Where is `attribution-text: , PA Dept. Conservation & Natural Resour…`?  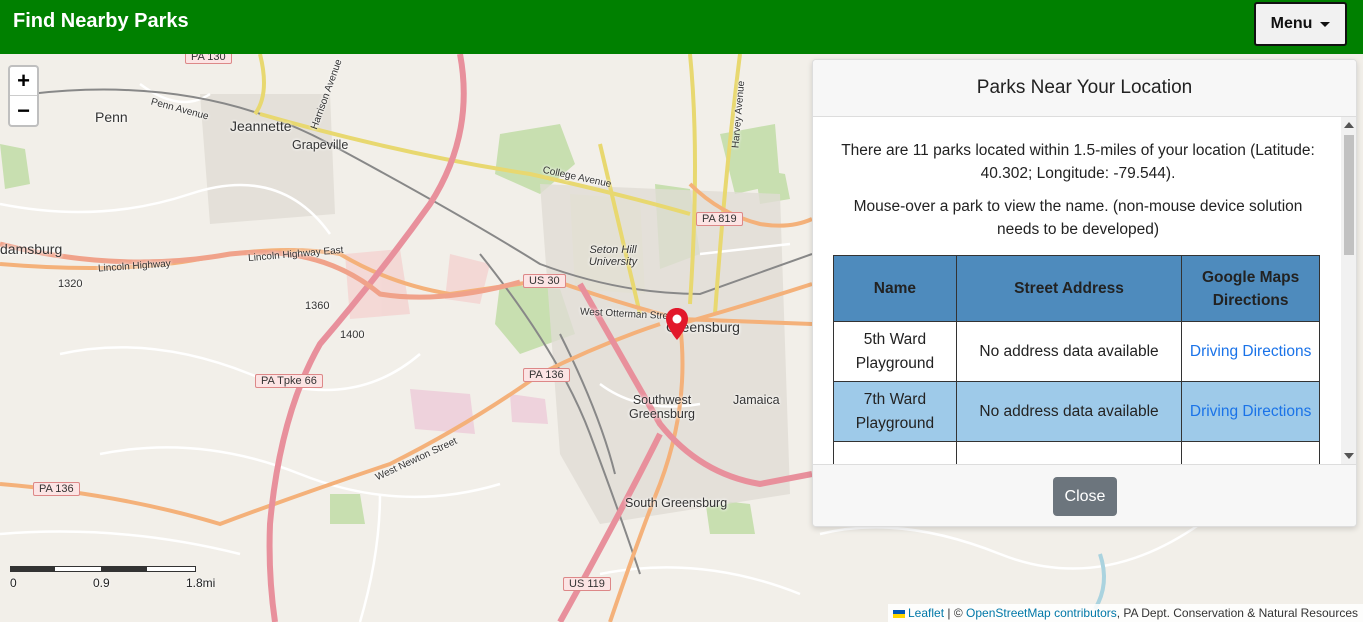 attribution-text: , PA Dept. Conservation & Natural Resour… is located at coordinates (1237, 613).